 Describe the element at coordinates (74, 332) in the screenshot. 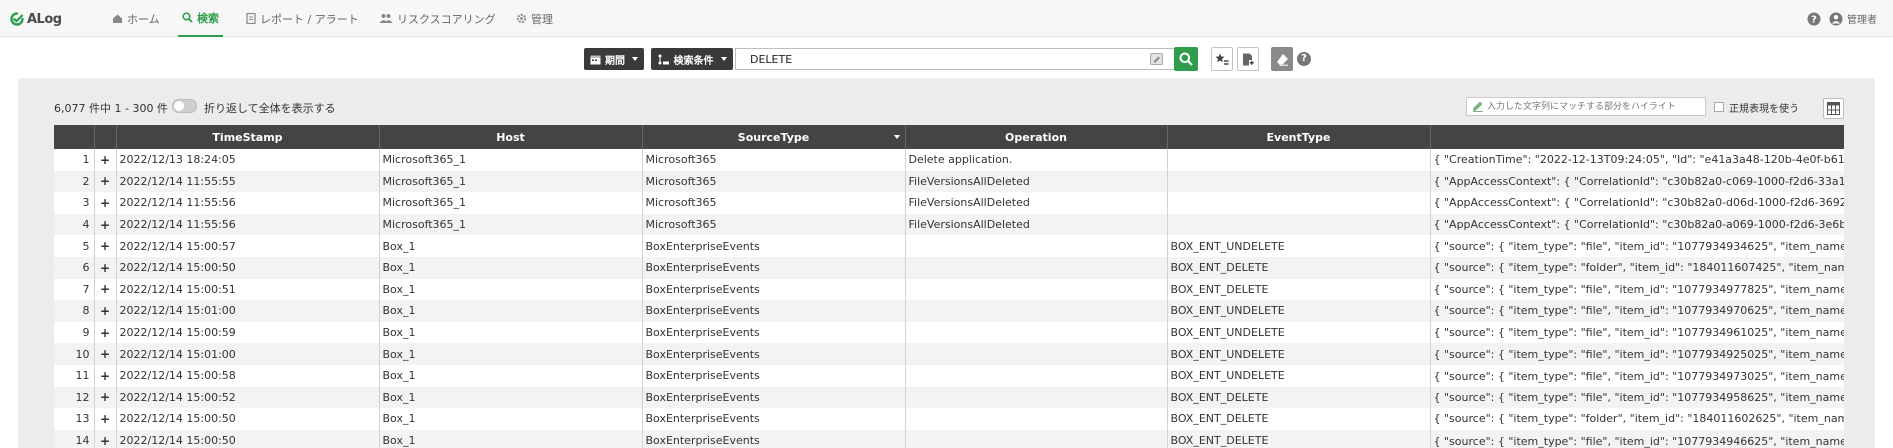

I see `row-number: 9` at that location.